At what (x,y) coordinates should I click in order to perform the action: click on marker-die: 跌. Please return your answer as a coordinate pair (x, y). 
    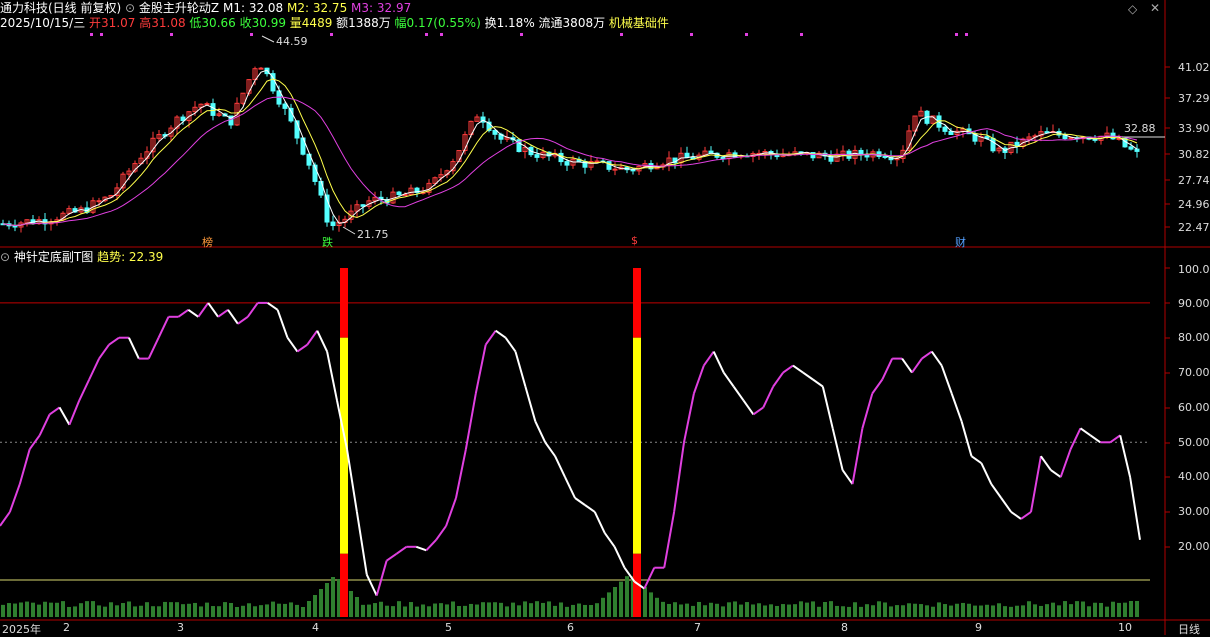
    Looking at the image, I should click on (327, 242).